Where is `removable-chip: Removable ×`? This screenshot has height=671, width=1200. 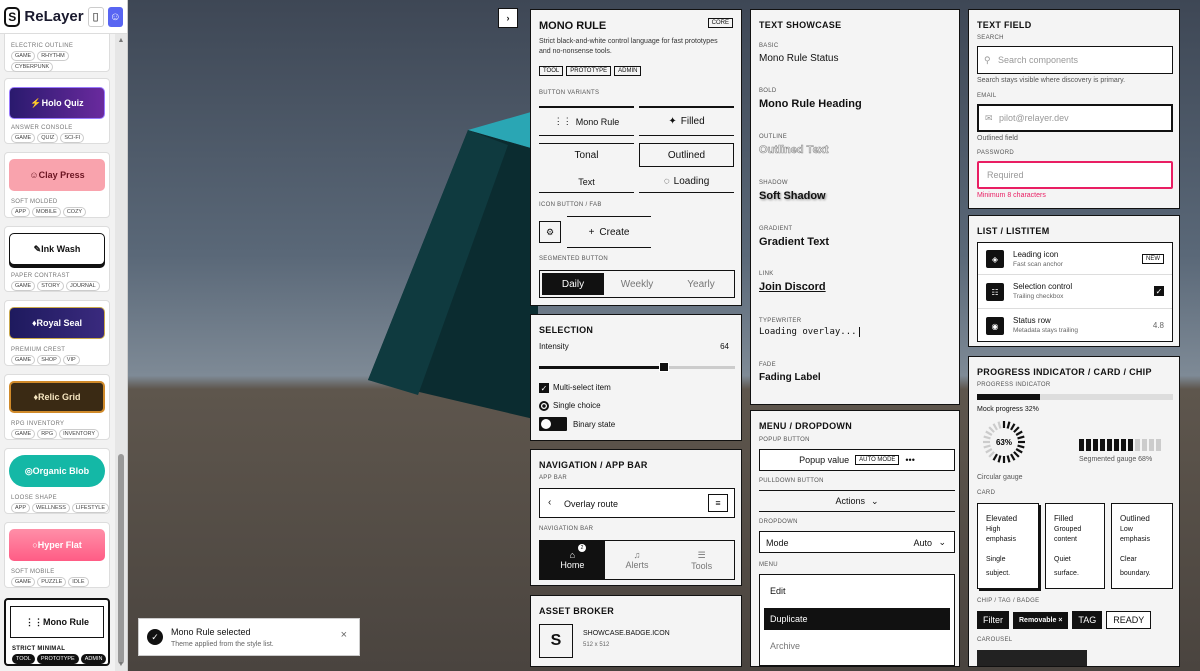 removable-chip: Removable × is located at coordinates (1041, 620).